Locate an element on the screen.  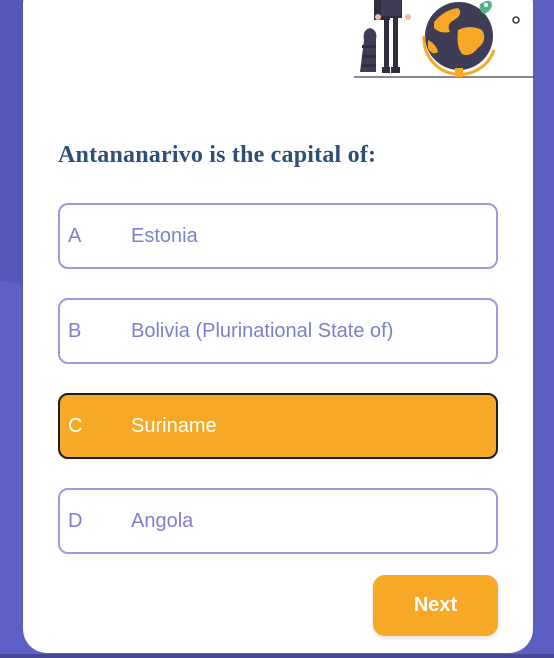
option-text: Estonia is located at coordinates (164, 236).